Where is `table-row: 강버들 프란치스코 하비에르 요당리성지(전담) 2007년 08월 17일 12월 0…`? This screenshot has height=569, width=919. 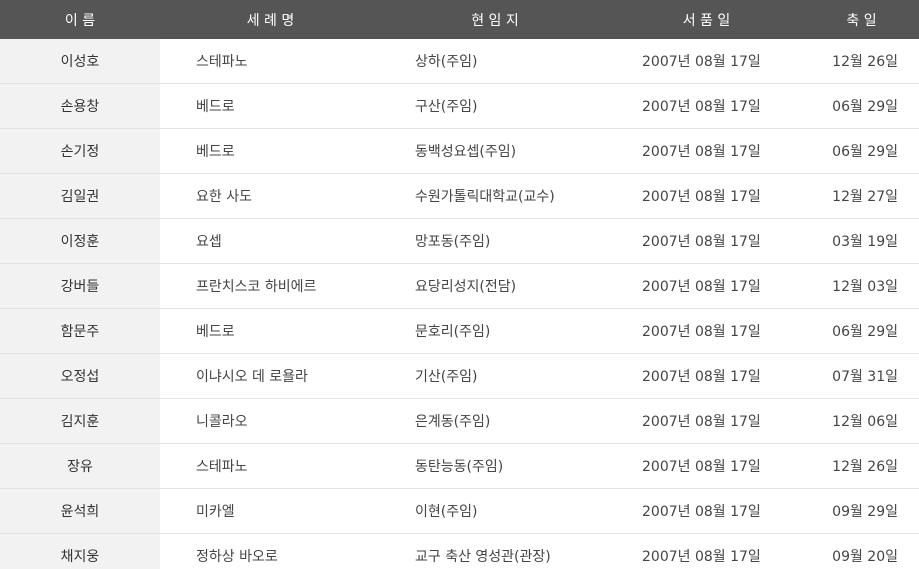 table-row: 강버들 프란치스코 하비에르 요당리성지(전담) 2007년 08월 17일 12월 0… is located at coordinates (459, 286).